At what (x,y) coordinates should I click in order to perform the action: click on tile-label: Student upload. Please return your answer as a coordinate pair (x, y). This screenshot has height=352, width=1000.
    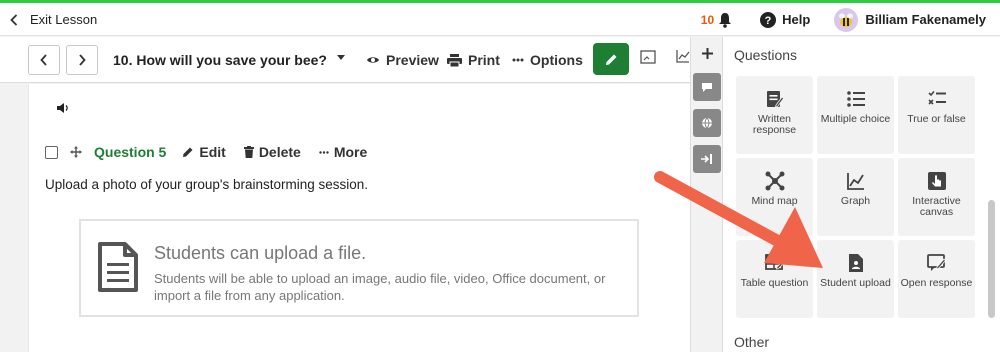
    Looking at the image, I should click on (855, 283).